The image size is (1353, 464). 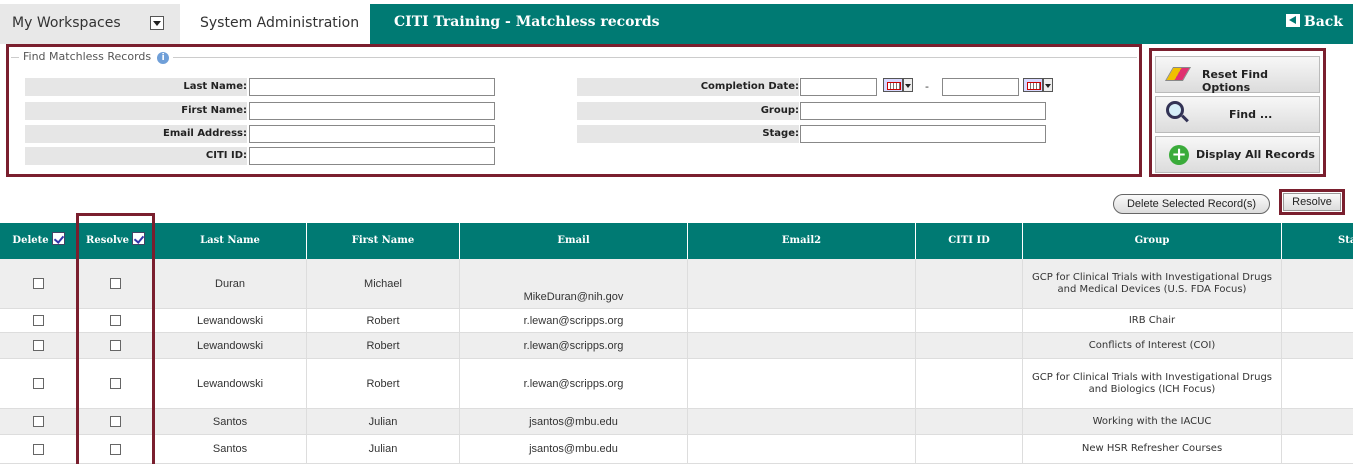 I want to click on resolve-button: Resolve, so click(x=1312, y=202).